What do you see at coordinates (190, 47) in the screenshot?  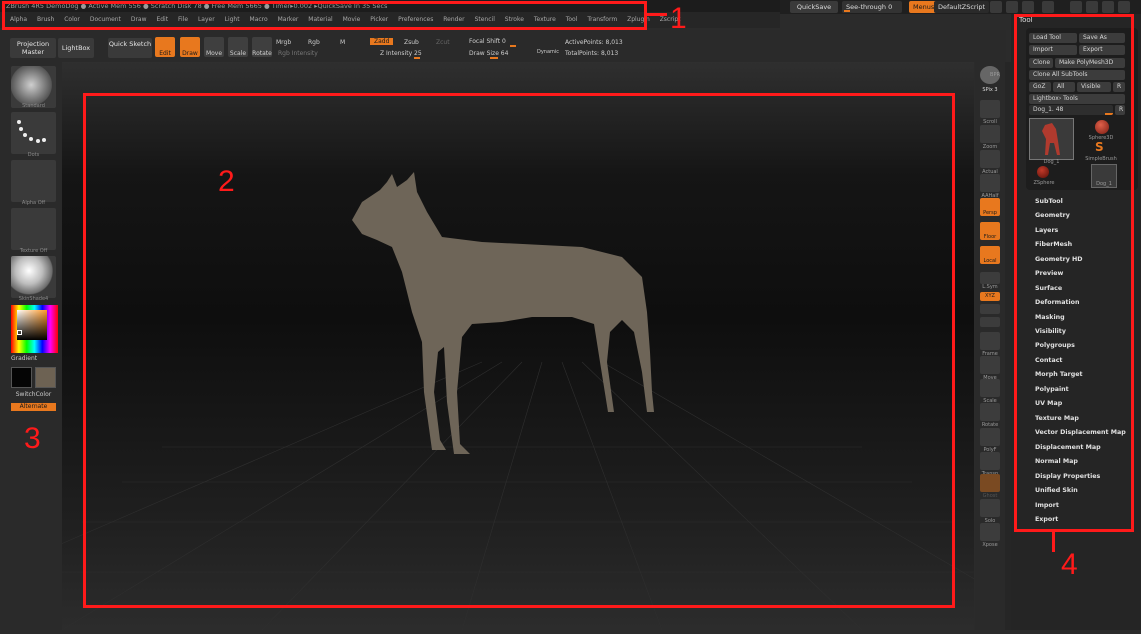 I see `draw-button: Draw` at bounding box center [190, 47].